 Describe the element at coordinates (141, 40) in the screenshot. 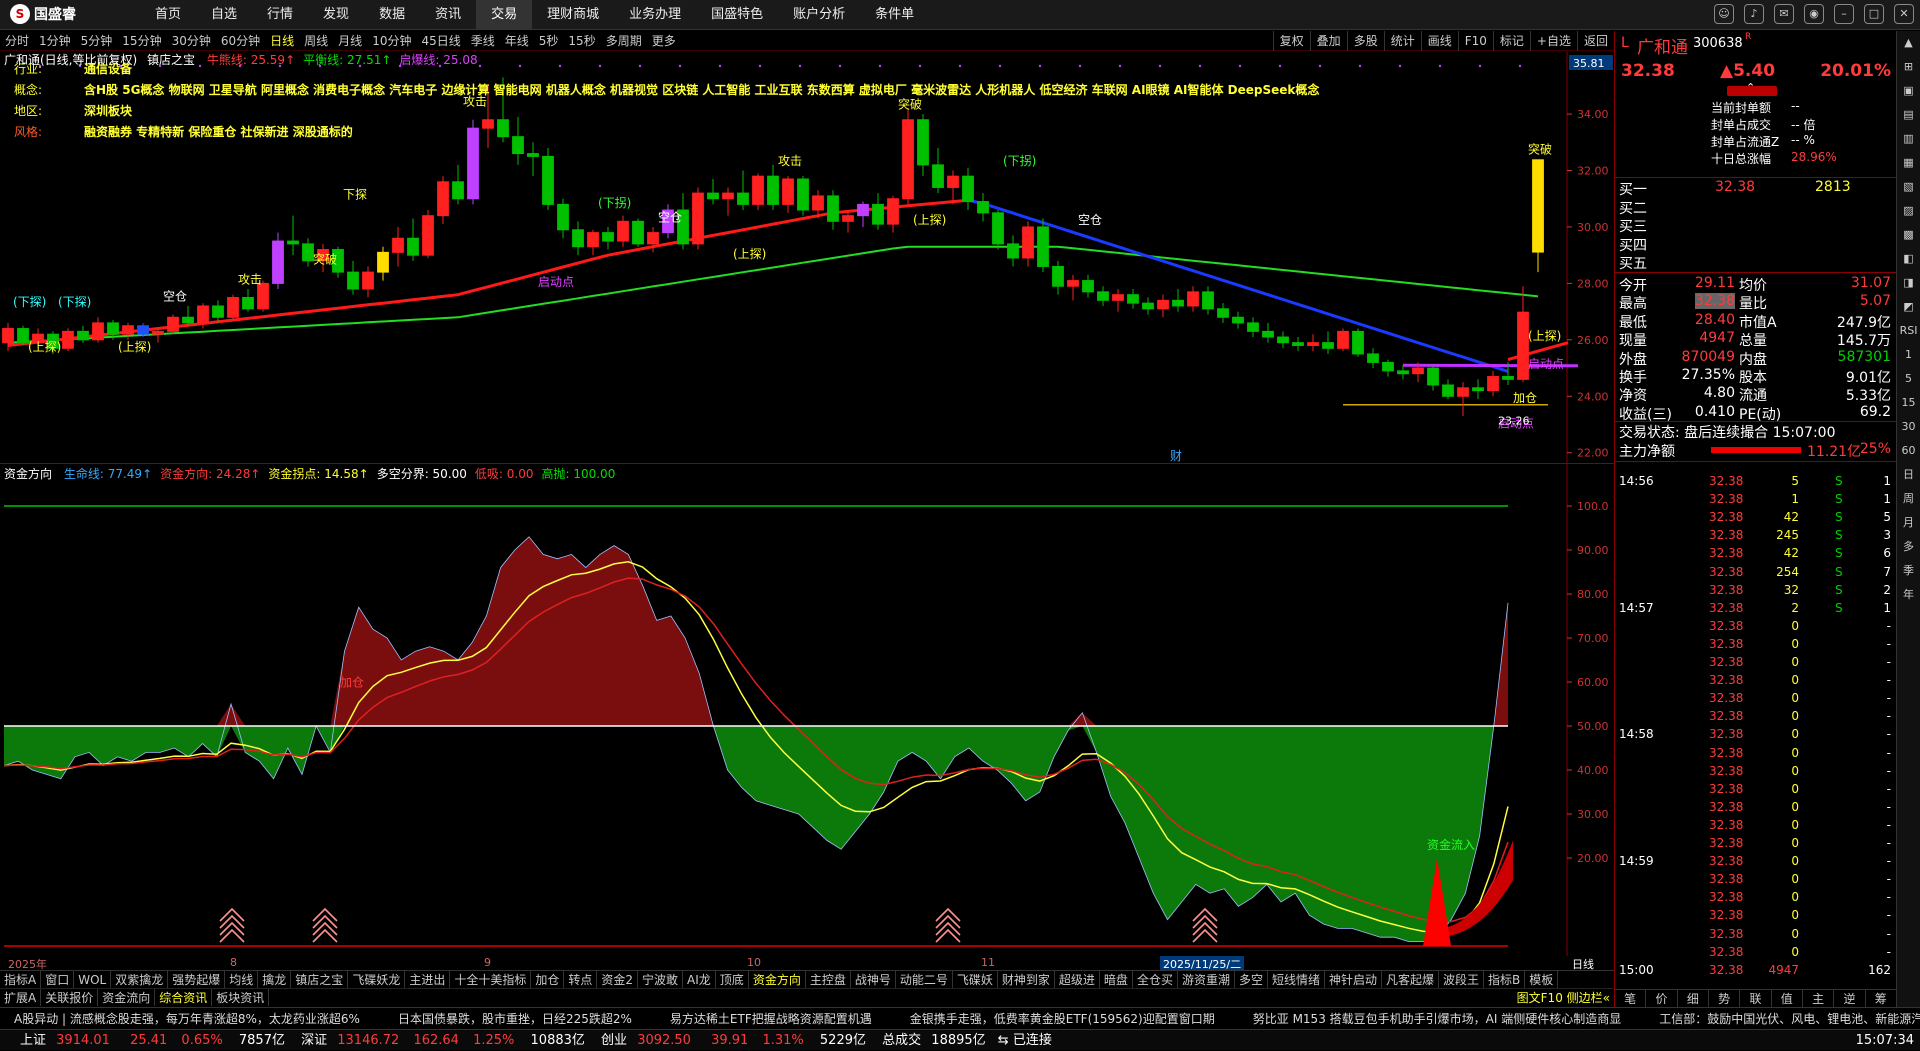

I see `period-tab: 15分钟` at that location.